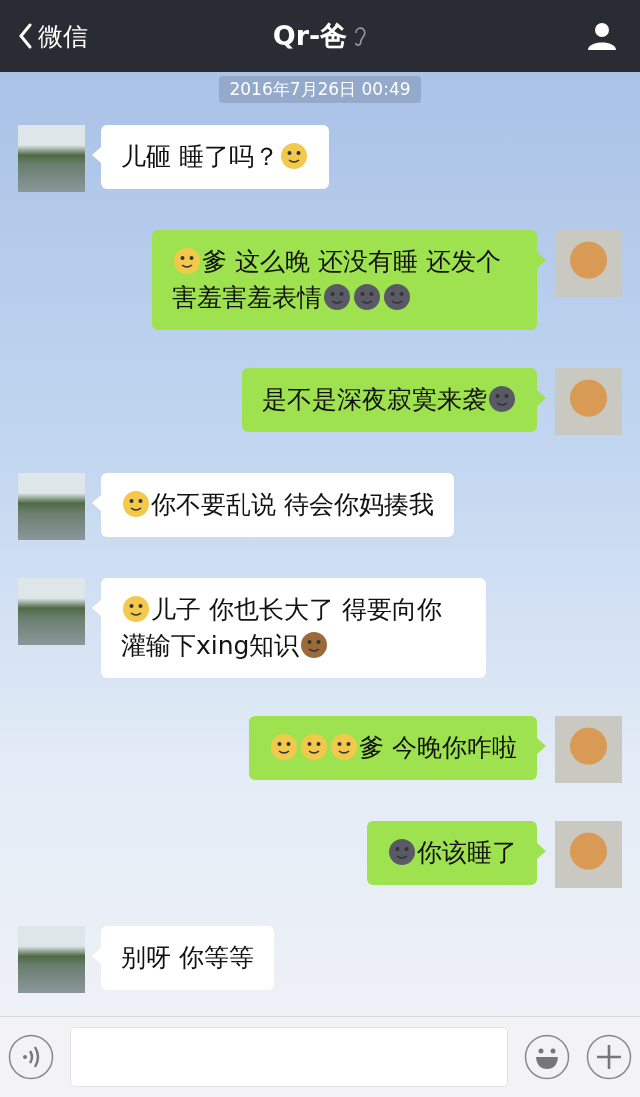 Image resolution: width=640 pixels, height=1097 pixels. What do you see at coordinates (438, 747) in the screenshot?
I see `message-text: 爹 今晚你咋啦` at bounding box center [438, 747].